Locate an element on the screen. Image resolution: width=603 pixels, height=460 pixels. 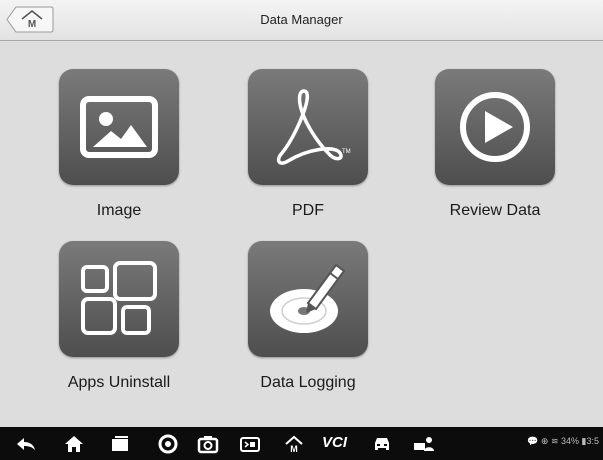
tile-data-logging: Data Logging is located at coordinates (308, 326).